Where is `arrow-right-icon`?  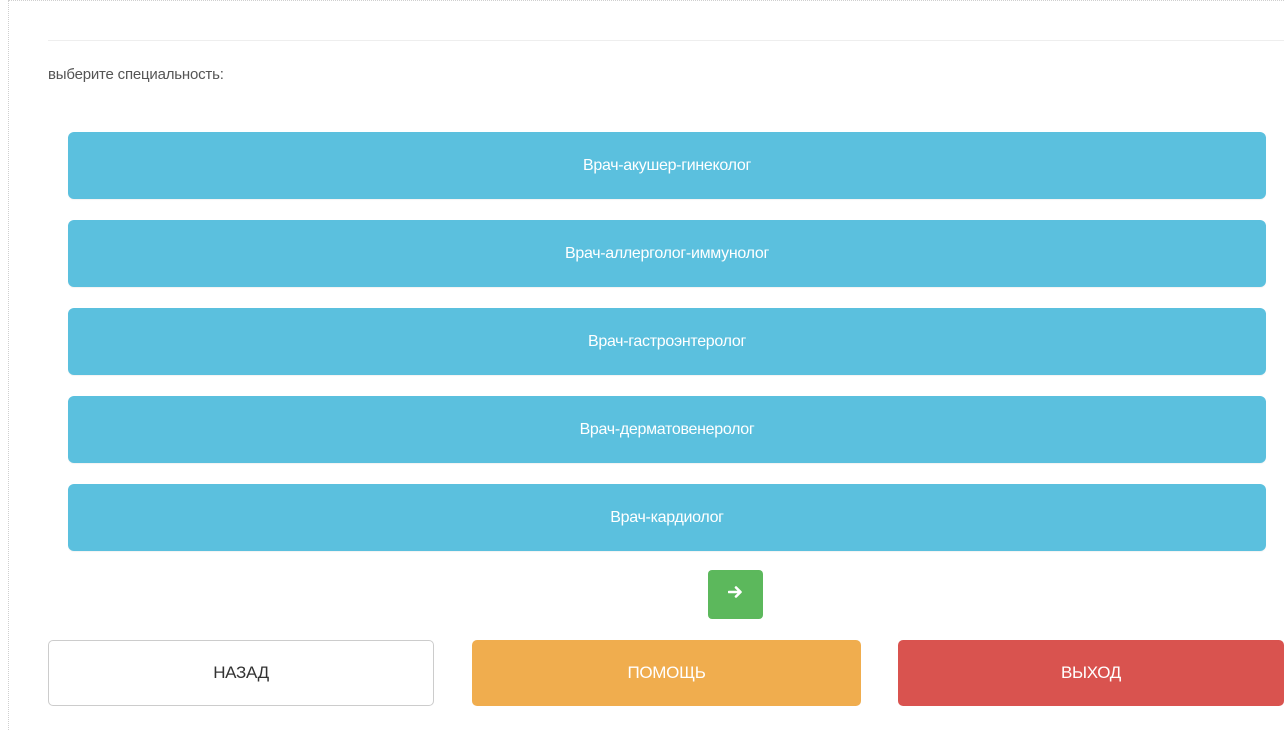 arrow-right-icon is located at coordinates (735, 594).